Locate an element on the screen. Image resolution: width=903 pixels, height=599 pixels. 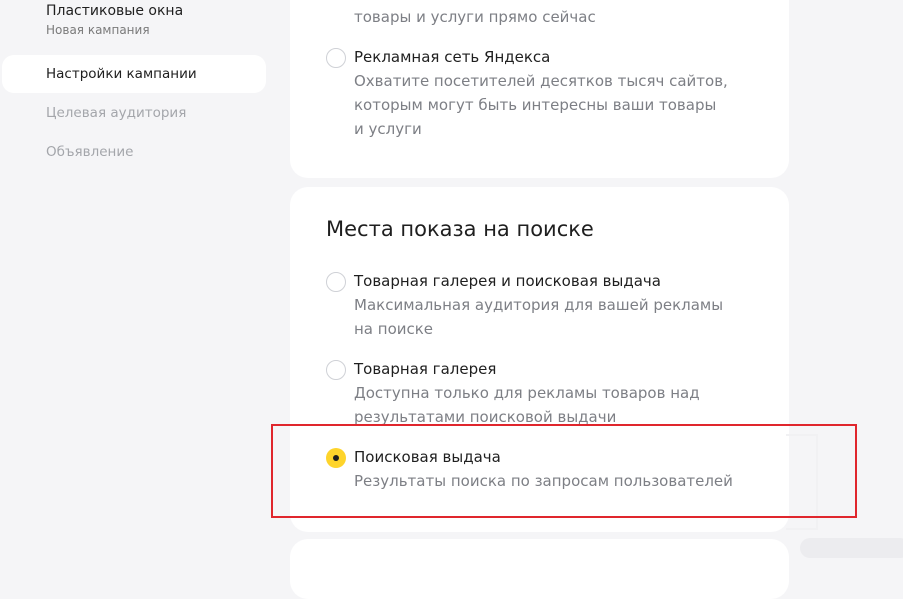
radio-yandex-ad-network is located at coordinates (336, 58).